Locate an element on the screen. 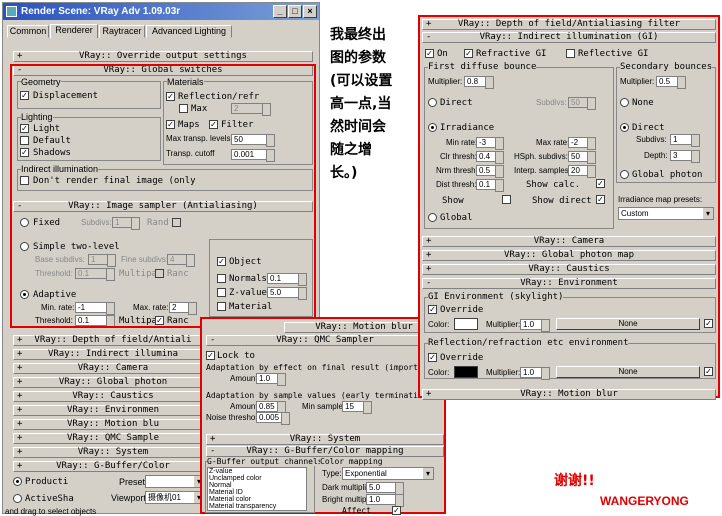 The image size is (722, 516). min-rate-spinner: -1 is located at coordinates (95, 308).